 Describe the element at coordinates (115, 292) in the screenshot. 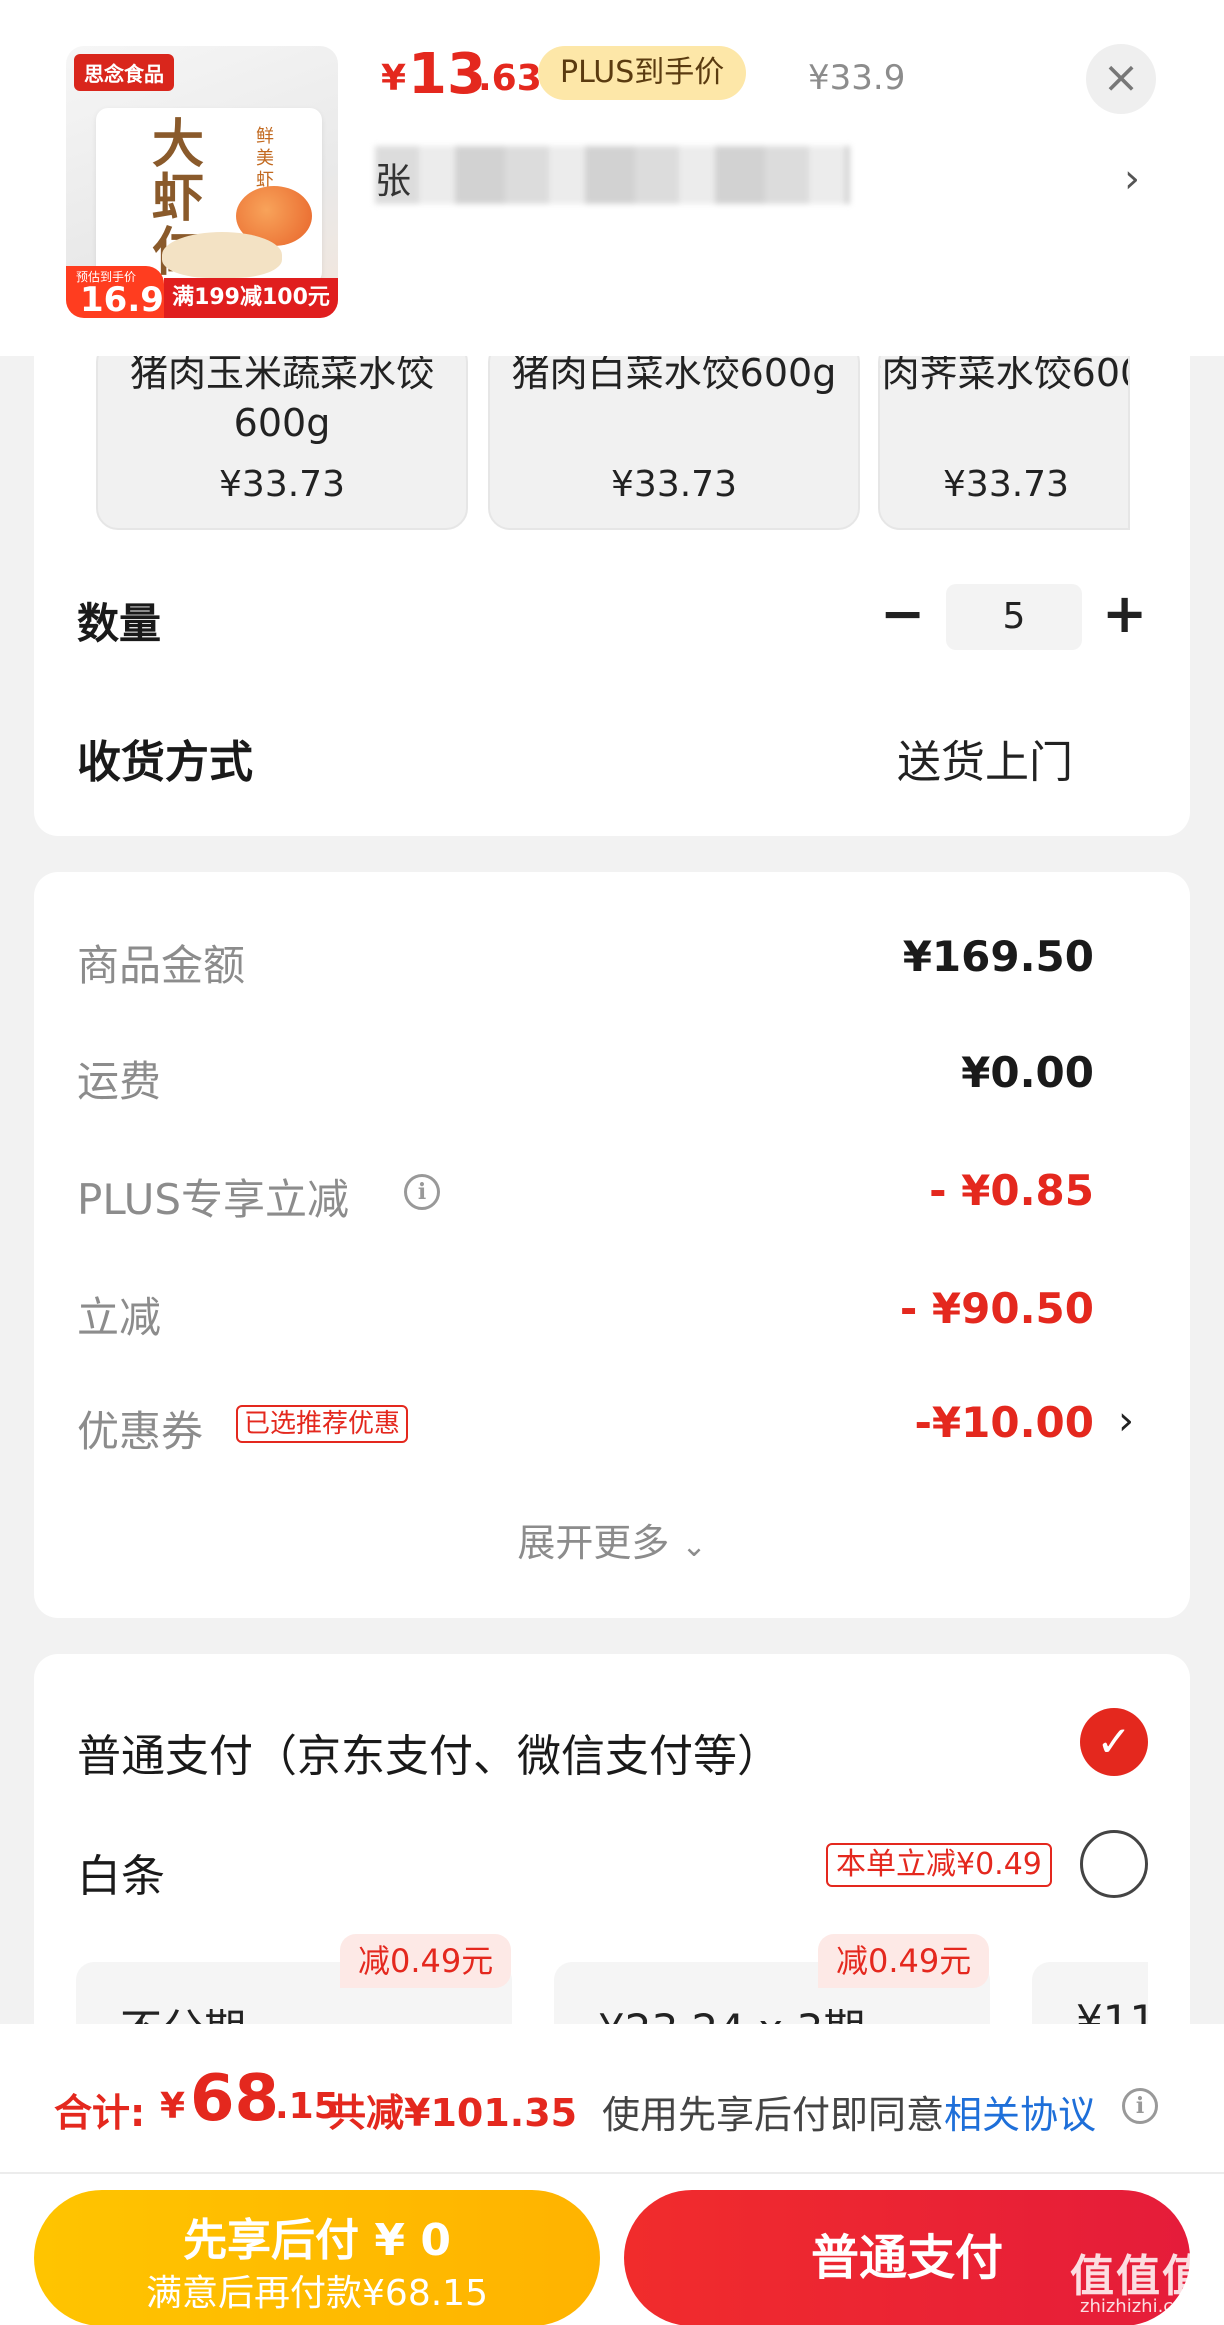

I see `image-price-badge: 预估到手价 16.9` at that location.